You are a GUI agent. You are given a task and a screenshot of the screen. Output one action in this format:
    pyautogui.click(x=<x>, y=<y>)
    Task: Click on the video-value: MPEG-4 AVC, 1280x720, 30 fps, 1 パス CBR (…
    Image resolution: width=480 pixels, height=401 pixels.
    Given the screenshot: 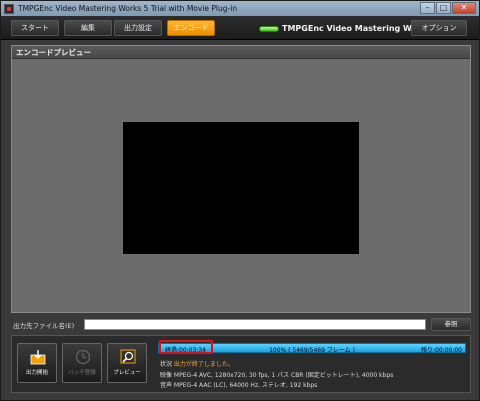 What is the action you would take?
    pyautogui.click(x=283, y=375)
    